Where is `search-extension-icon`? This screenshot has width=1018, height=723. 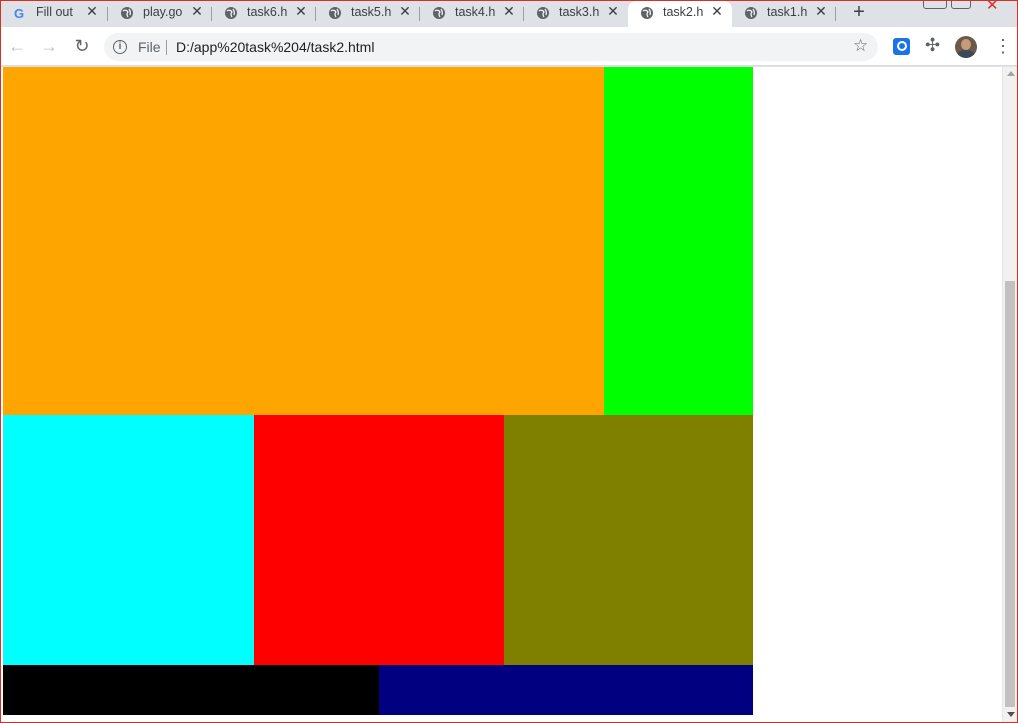 search-extension-icon is located at coordinates (901, 46).